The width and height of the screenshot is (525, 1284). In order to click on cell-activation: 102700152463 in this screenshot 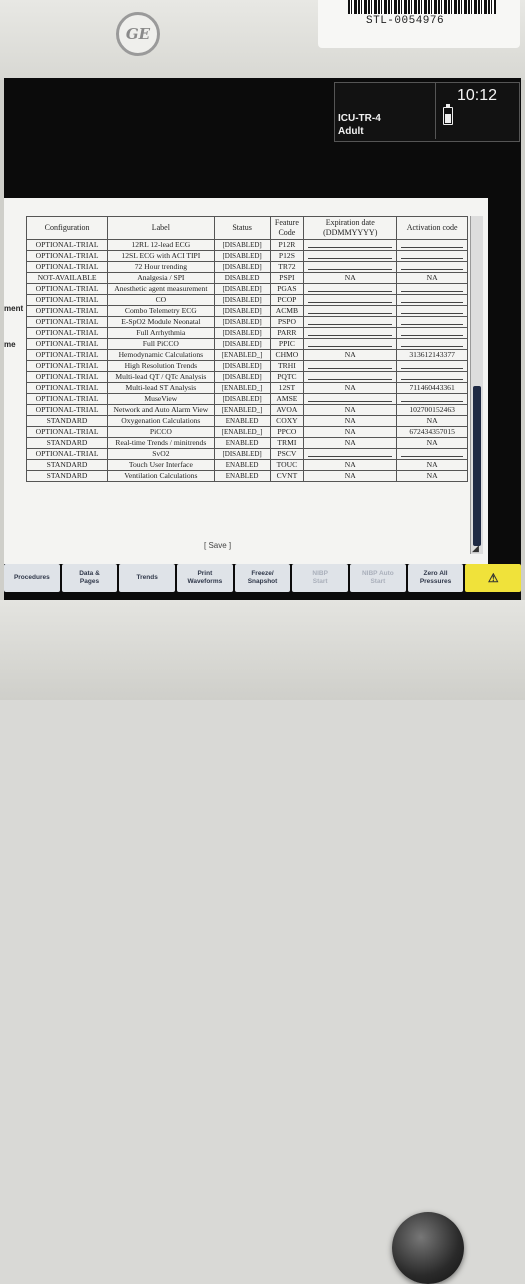, I will do `click(432, 410)`.